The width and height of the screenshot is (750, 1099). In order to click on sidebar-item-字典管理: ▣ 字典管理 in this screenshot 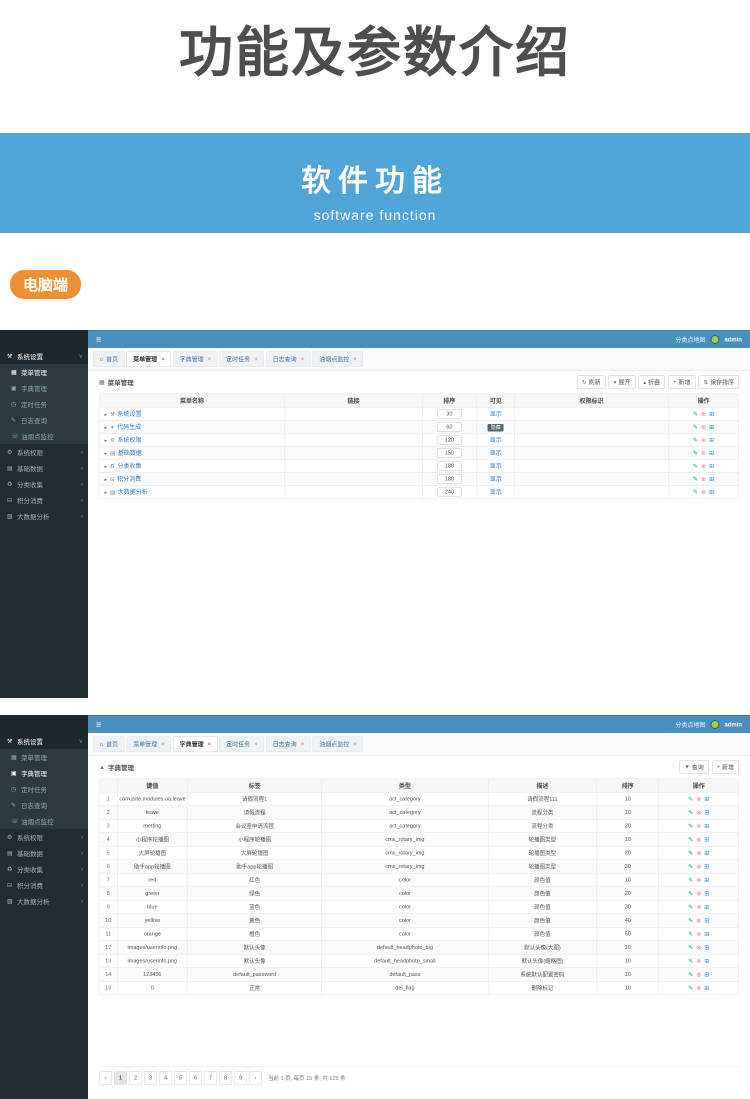, I will do `click(44, 773)`.